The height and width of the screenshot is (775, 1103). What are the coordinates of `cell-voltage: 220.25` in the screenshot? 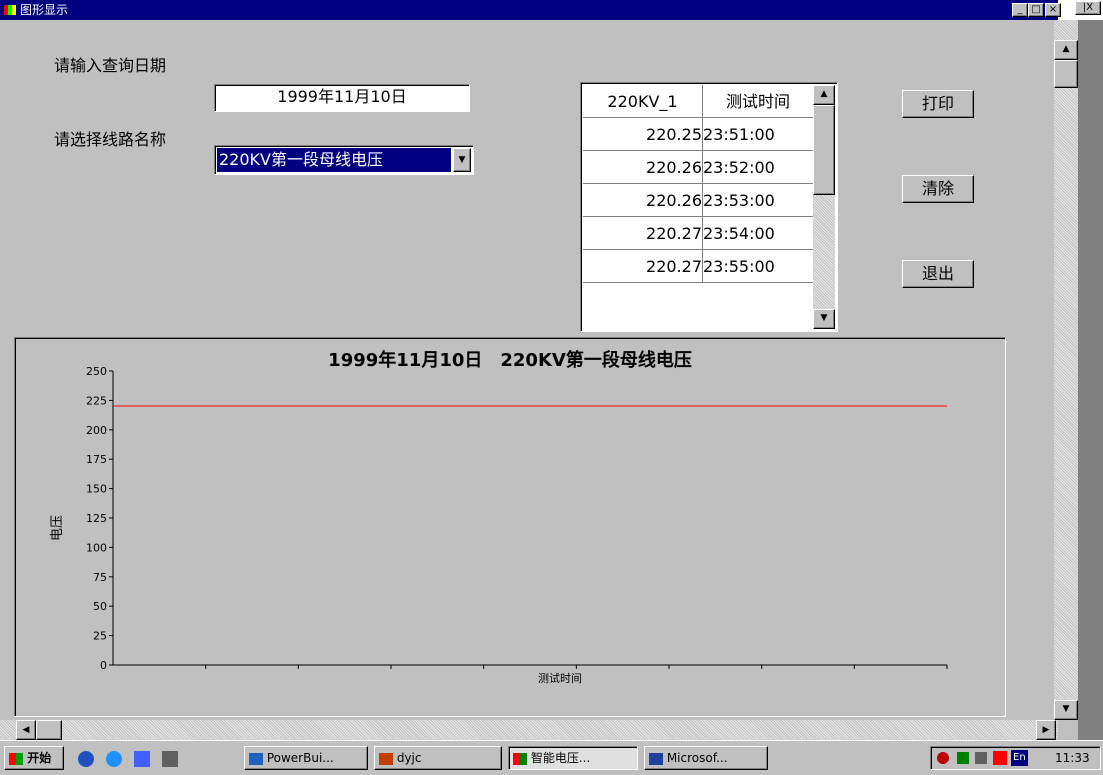 It's located at (643, 134).